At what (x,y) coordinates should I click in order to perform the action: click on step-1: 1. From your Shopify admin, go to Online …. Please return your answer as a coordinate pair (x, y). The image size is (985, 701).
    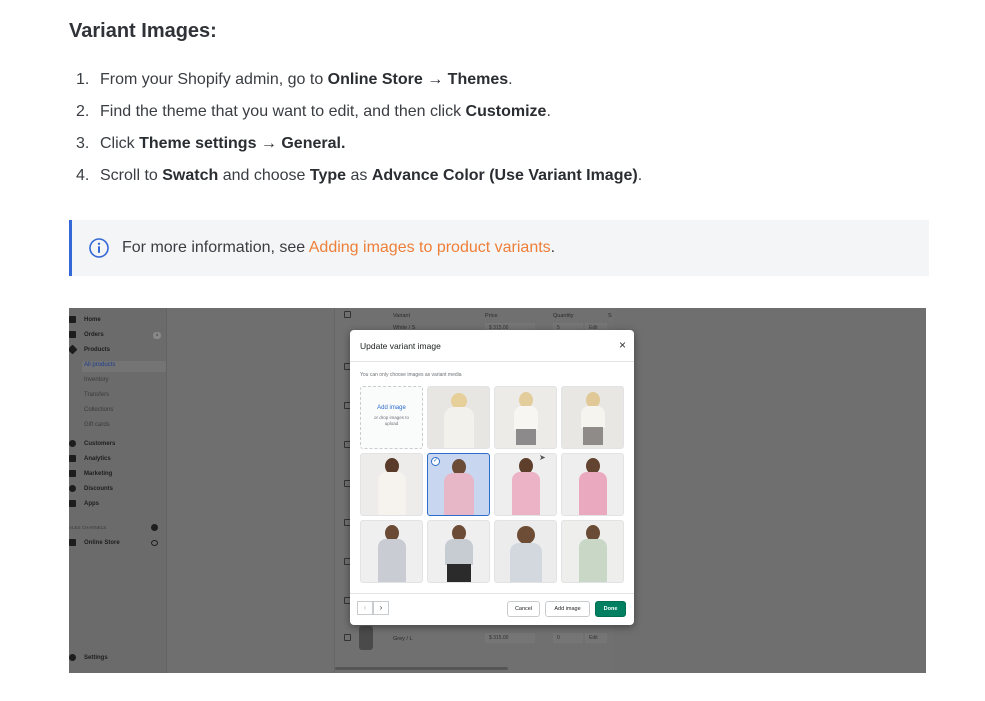
    Looking at the image, I should click on (294, 79).